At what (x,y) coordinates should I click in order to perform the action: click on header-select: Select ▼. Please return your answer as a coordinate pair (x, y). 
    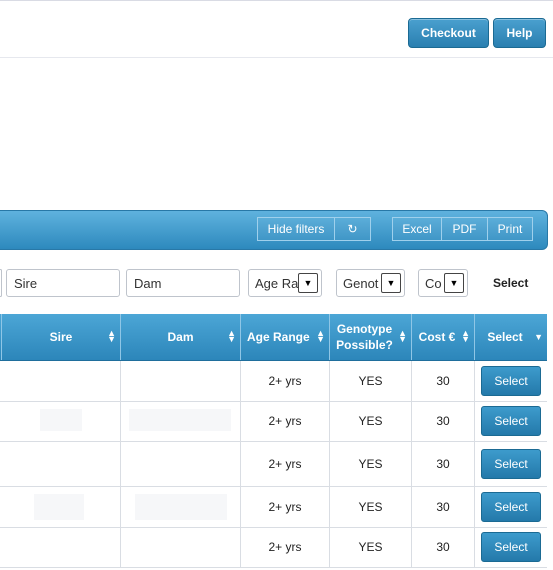
    Looking at the image, I should click on (511, 337).